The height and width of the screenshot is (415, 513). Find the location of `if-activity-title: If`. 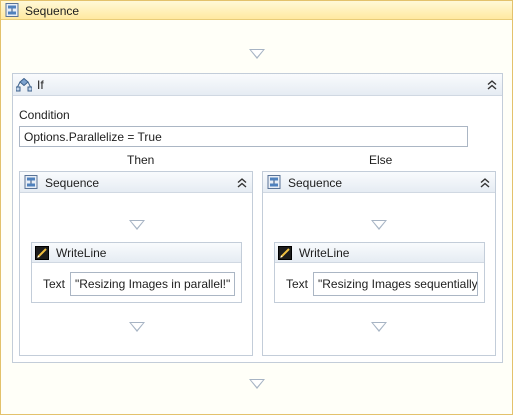

if-activity-title: If is located at coordinates (40, 85).